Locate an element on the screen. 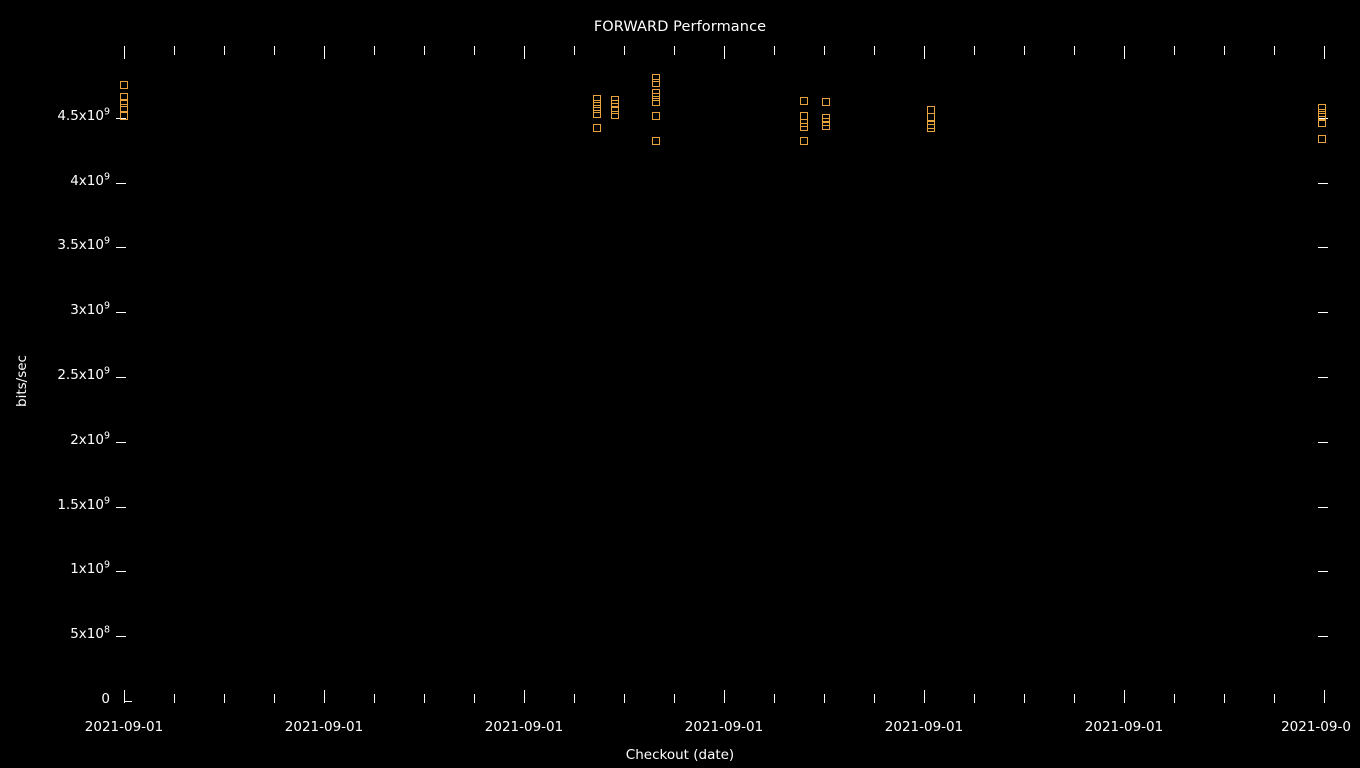  y-axis-tick-label: 3.5x109 is located at coordinates (83, 244).